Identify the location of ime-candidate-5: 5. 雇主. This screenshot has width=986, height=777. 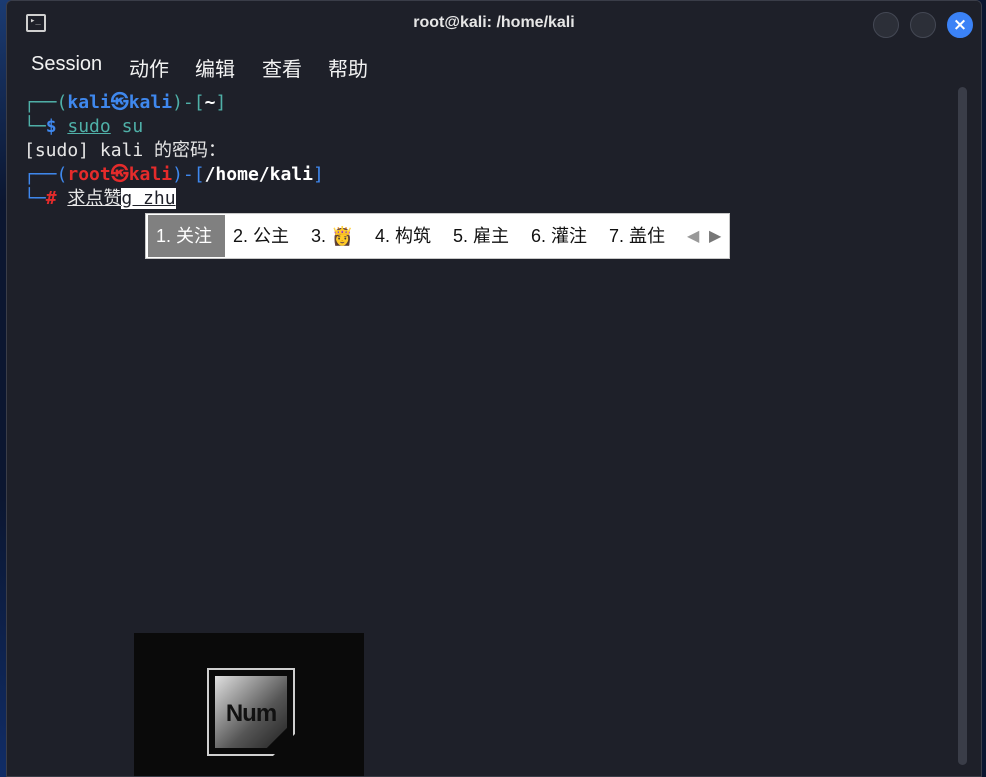
(481, 236).